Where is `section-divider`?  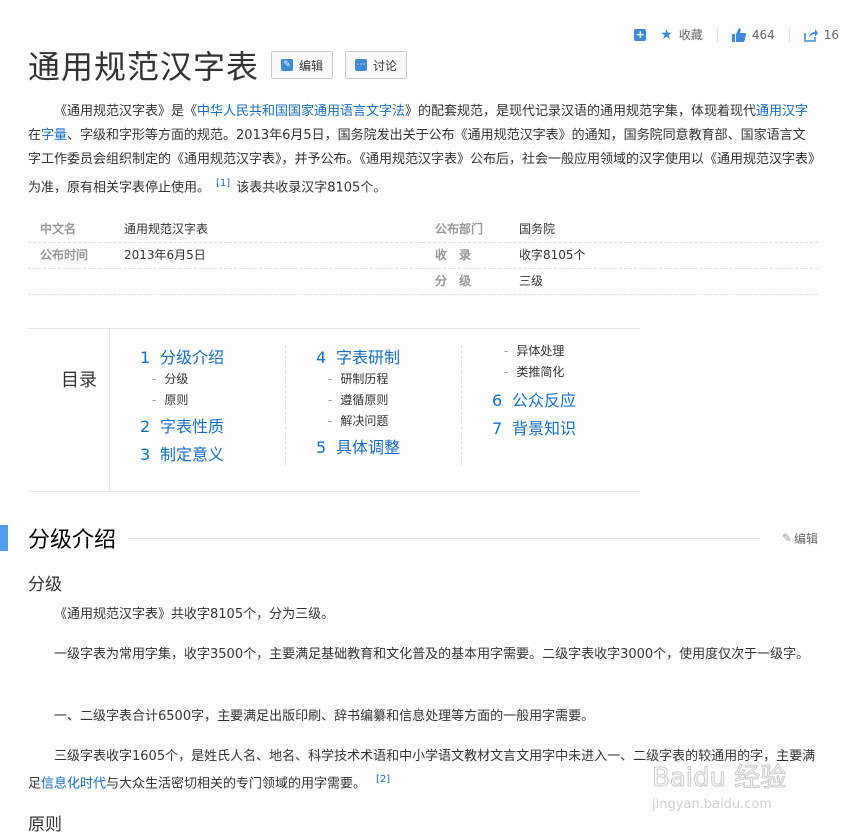 section-divider is located at coordinates (444, 538).